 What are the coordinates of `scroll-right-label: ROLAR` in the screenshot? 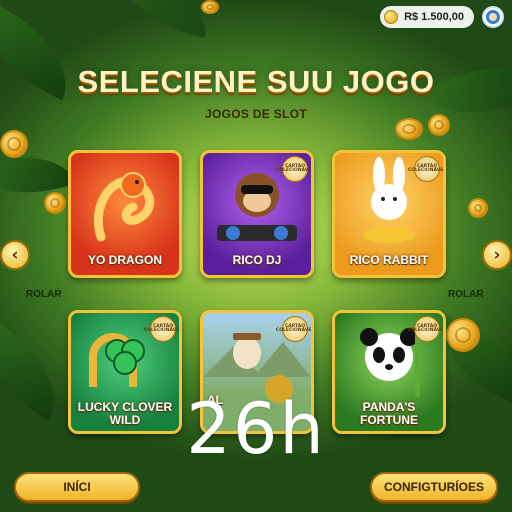 It's located at (466, 294).